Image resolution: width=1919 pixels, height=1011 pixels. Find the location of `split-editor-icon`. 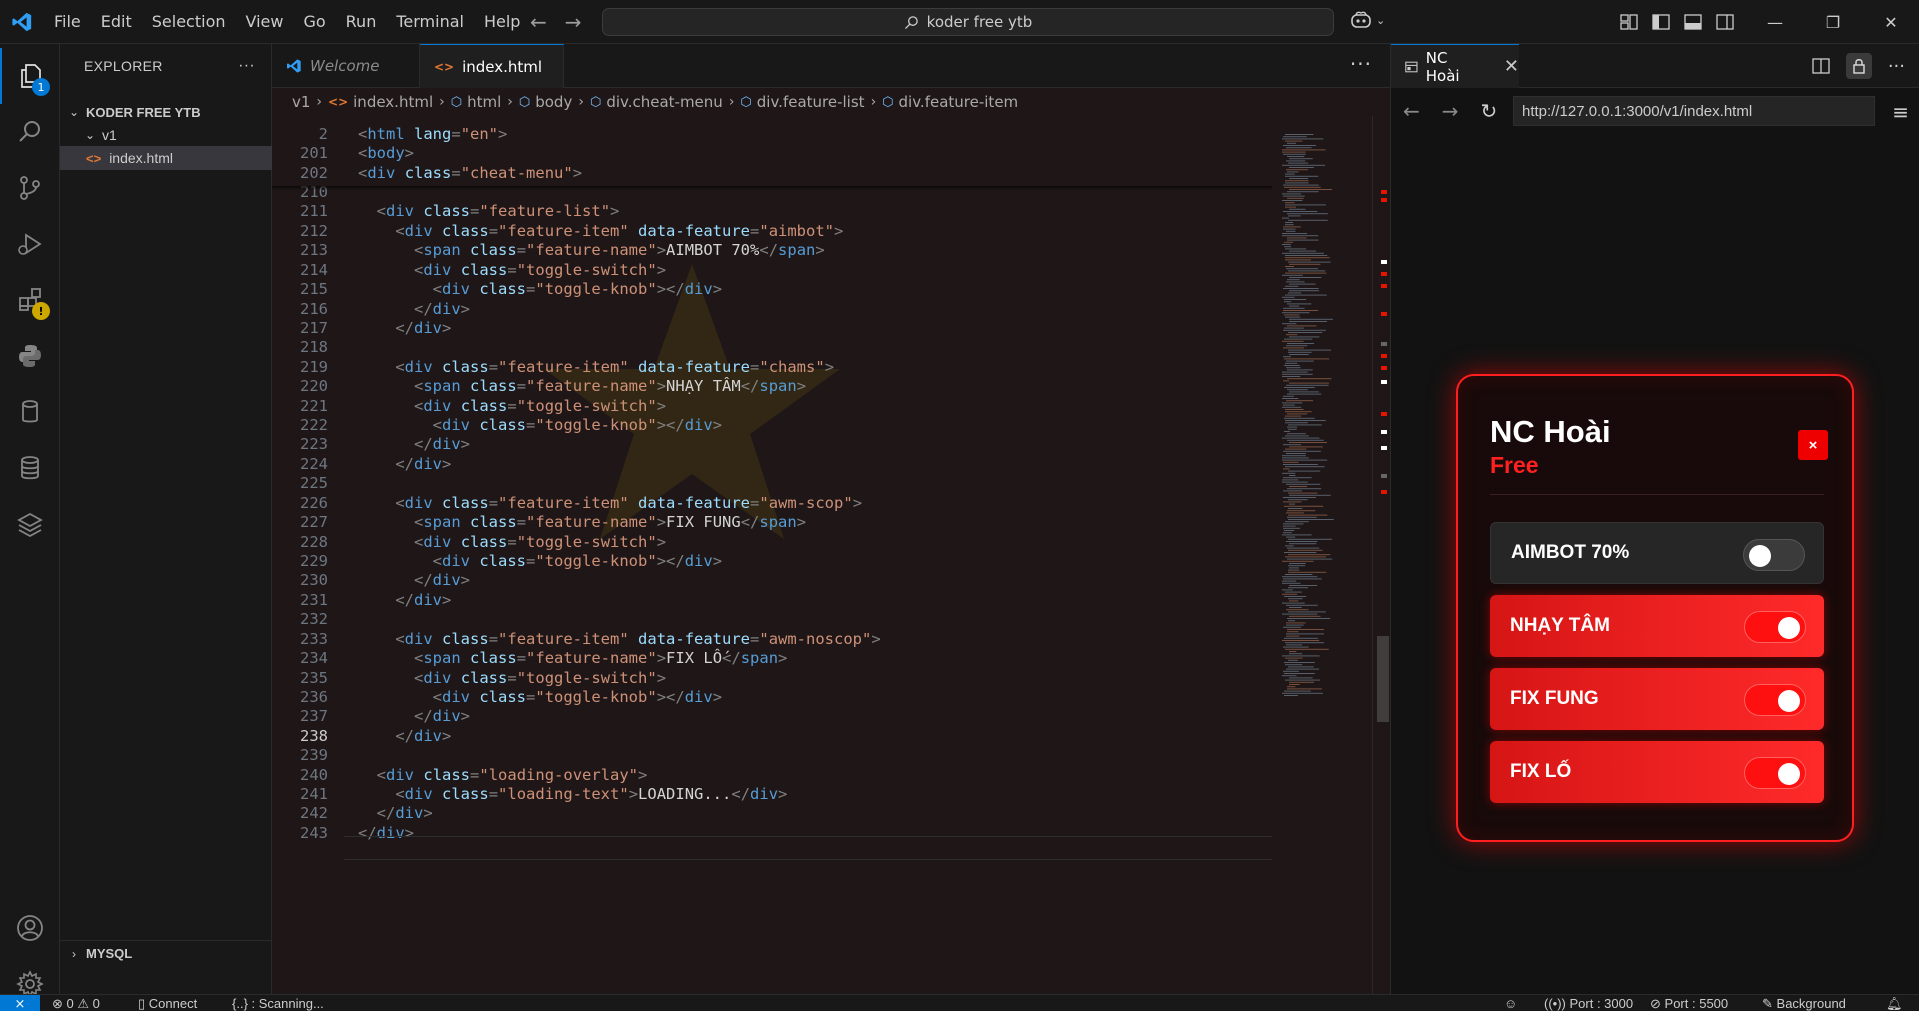

split-editor-icon is located at coordinates (1821, 66).